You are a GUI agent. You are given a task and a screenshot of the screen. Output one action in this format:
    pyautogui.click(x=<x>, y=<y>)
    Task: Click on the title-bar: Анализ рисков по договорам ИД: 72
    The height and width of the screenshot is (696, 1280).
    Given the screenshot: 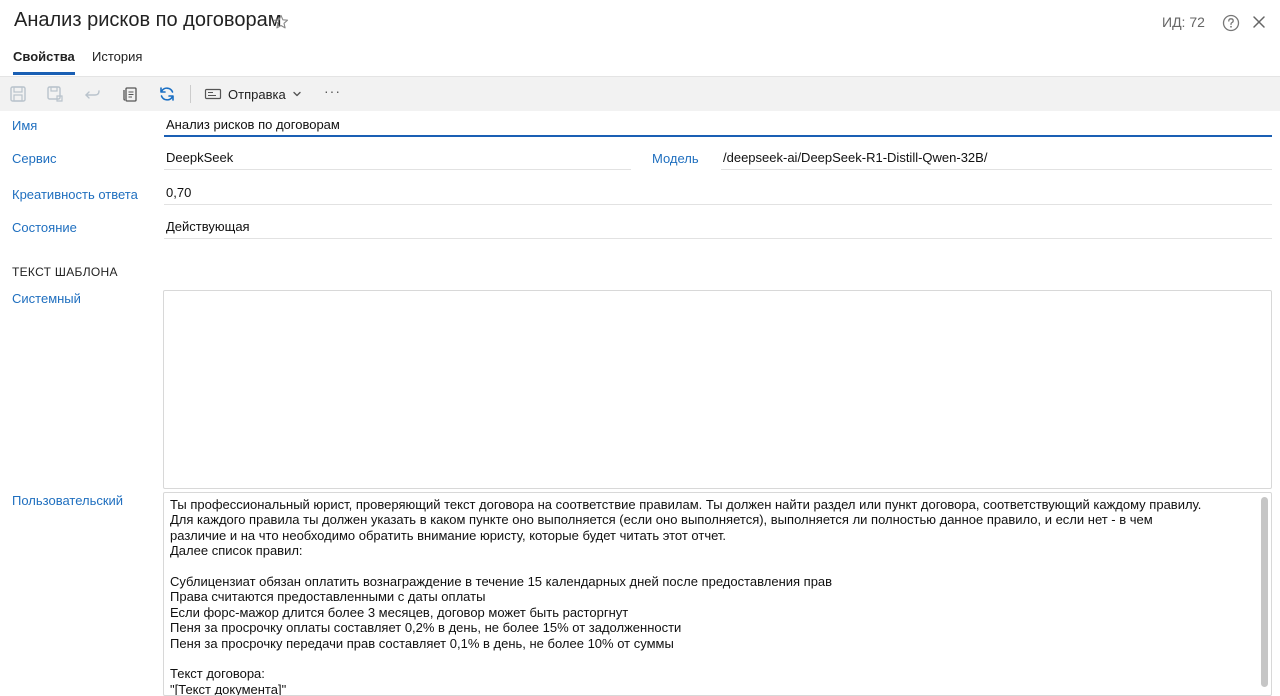 What is the action you would take?
    pyautogui.click(x=640, y=22)
    